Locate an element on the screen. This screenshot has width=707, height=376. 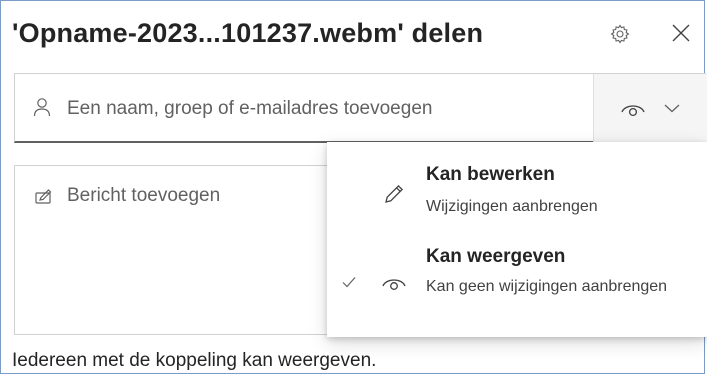
message-placeholder: Bericht toevoegen is located at coordinates (144, 195).